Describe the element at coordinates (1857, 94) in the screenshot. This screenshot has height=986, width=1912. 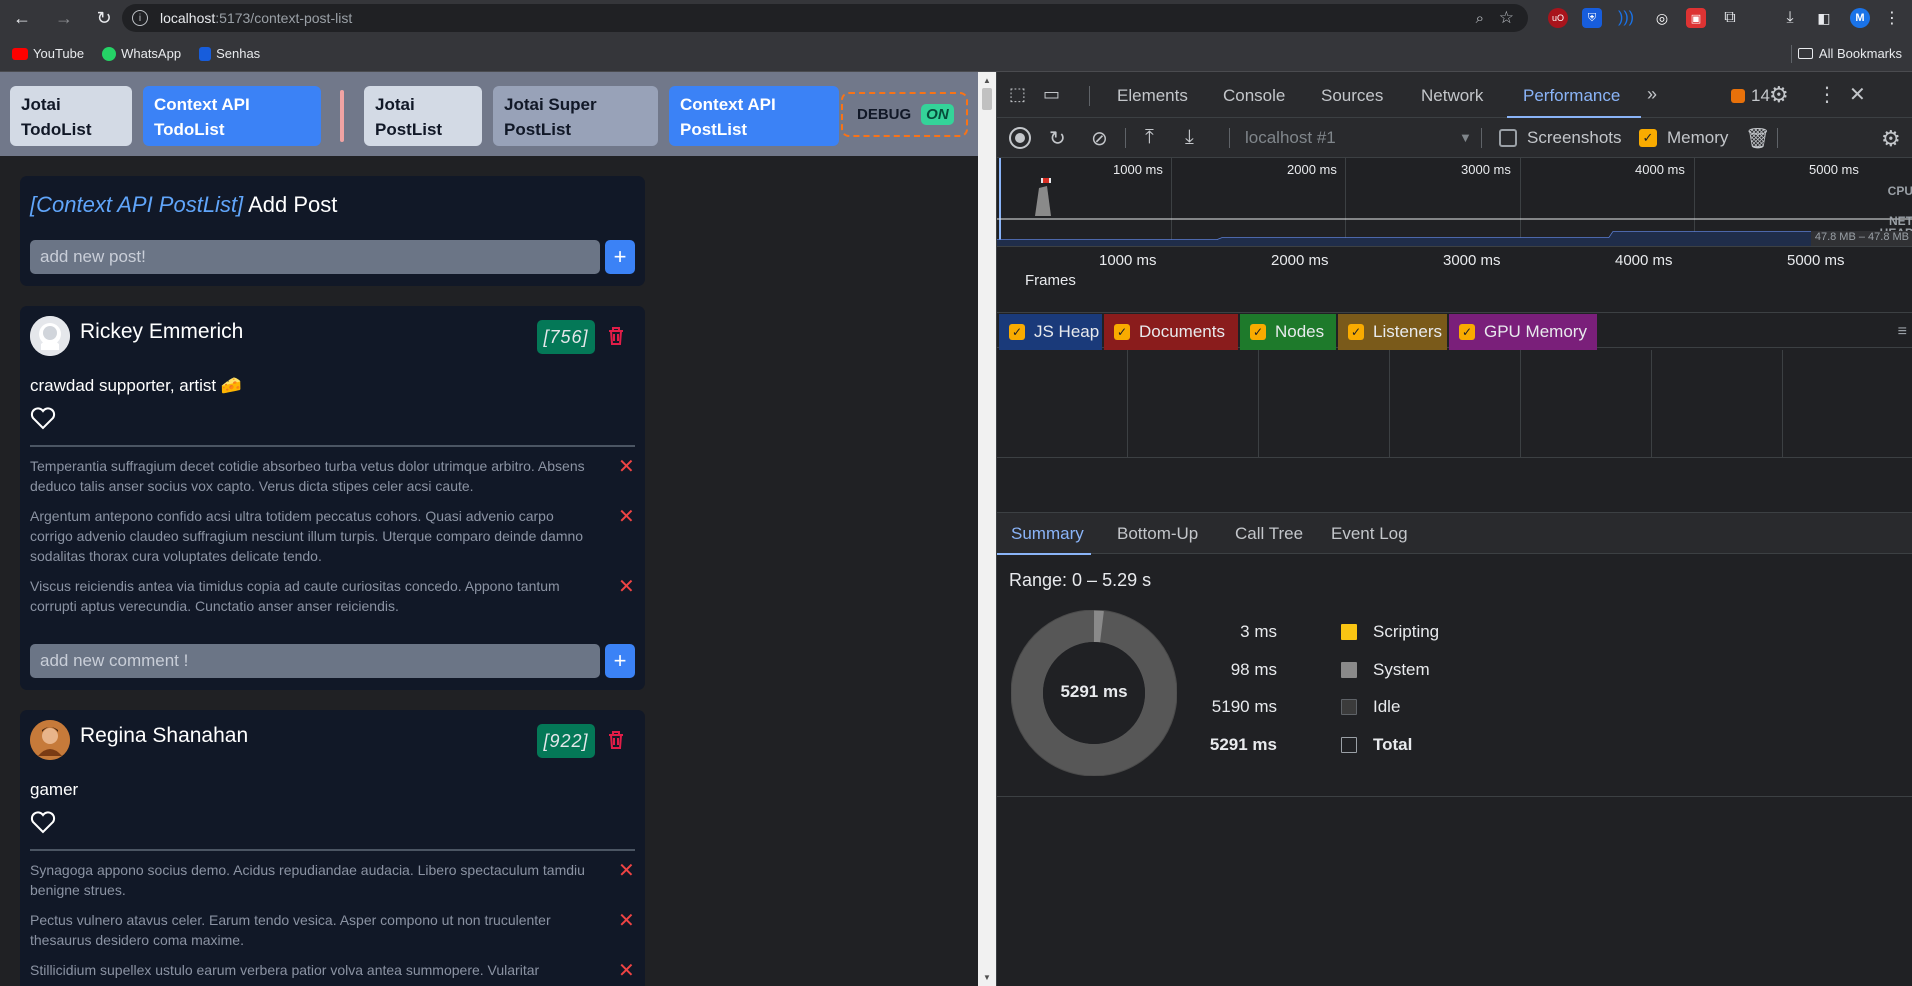
I see `close-devtools-icon: ✕` at that location.